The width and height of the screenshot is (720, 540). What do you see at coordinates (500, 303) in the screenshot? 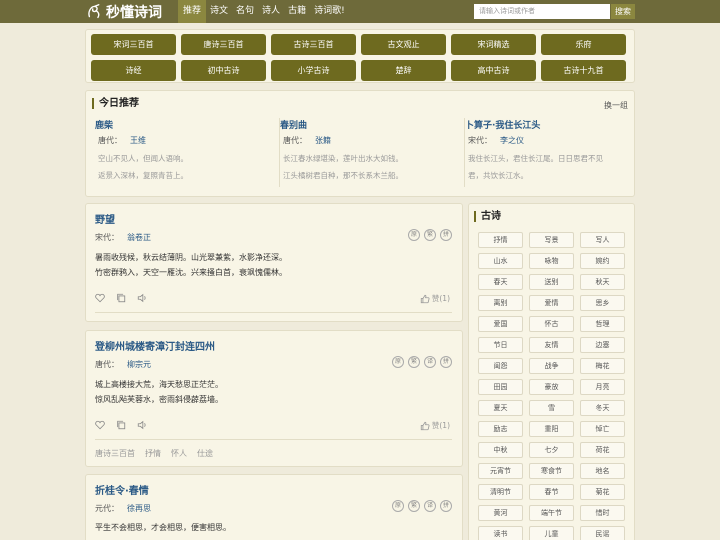
I see `sidebar-tag: 离别` at bounding box center [500, 303].